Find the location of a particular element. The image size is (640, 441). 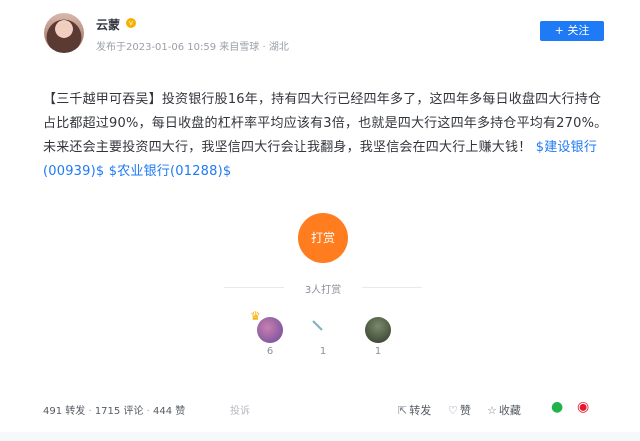

donor-image-icon is located at coordinates (317, 325).